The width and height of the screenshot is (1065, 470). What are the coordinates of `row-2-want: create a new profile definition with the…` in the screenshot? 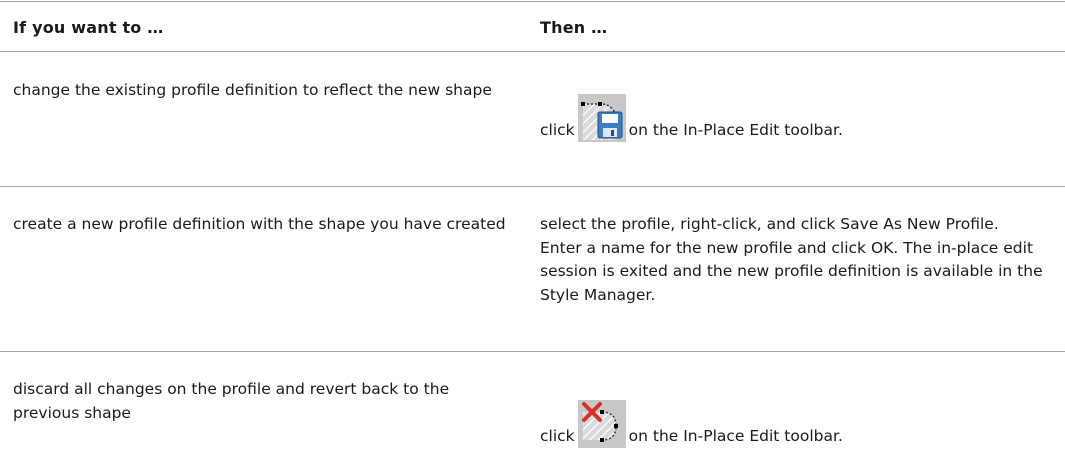 It's located at (259, 224).